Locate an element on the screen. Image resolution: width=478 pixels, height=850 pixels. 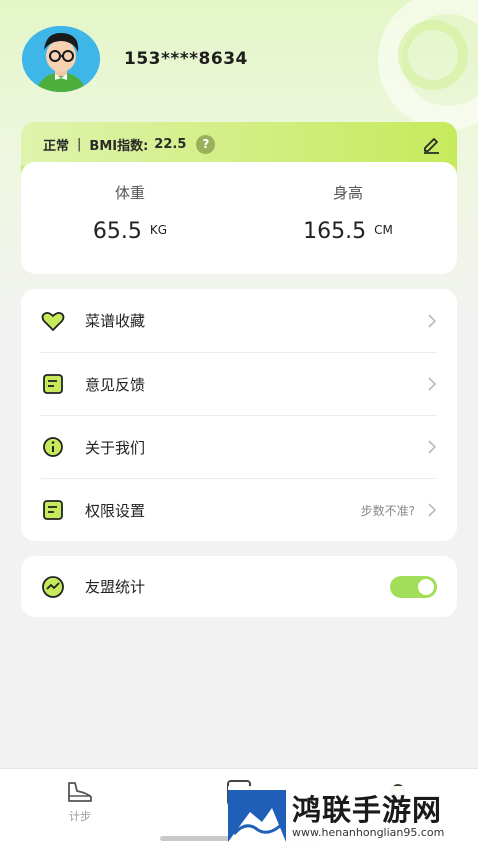
menu-item-label: 关于我们 is located at coordinates (115, 447).